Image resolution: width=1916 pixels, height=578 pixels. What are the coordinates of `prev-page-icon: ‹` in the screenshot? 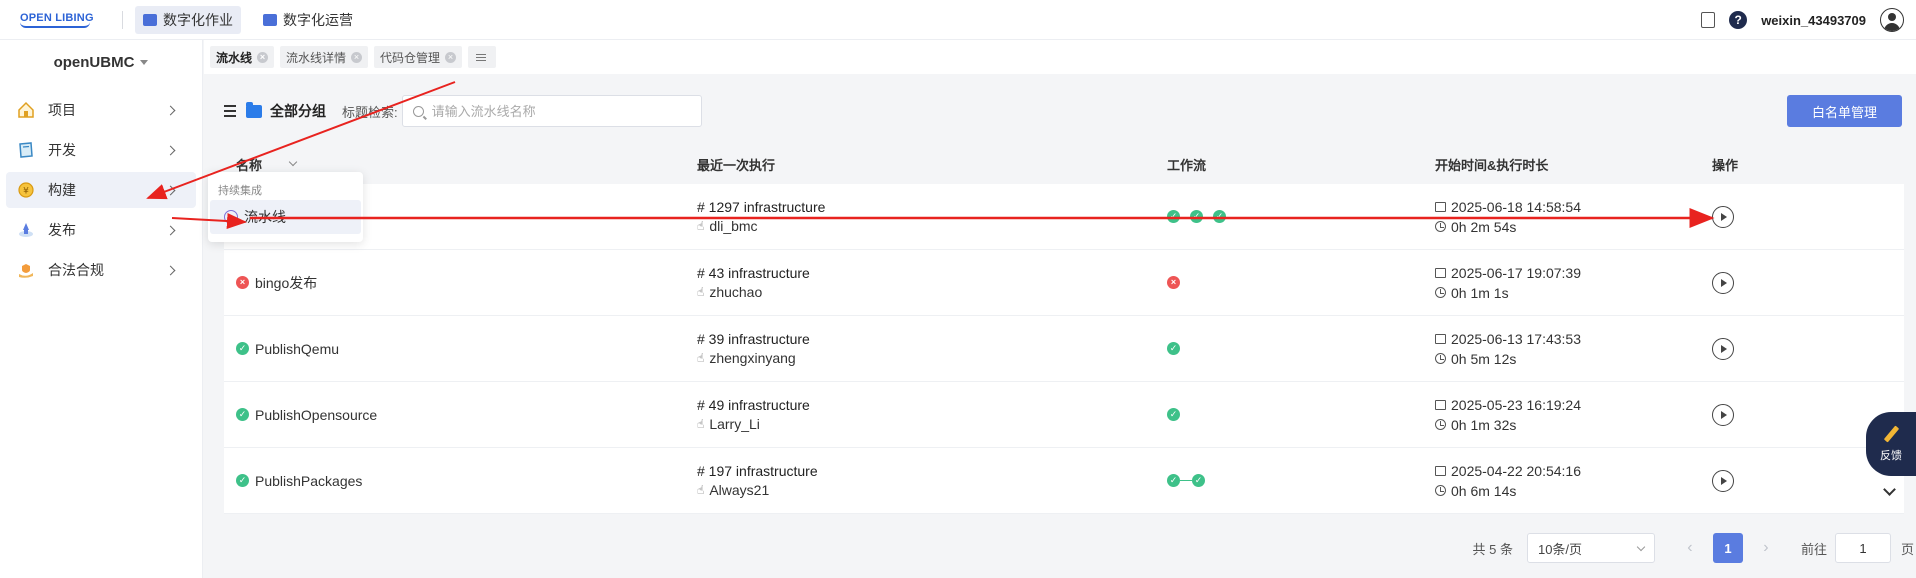 It's located at (1690, 548).